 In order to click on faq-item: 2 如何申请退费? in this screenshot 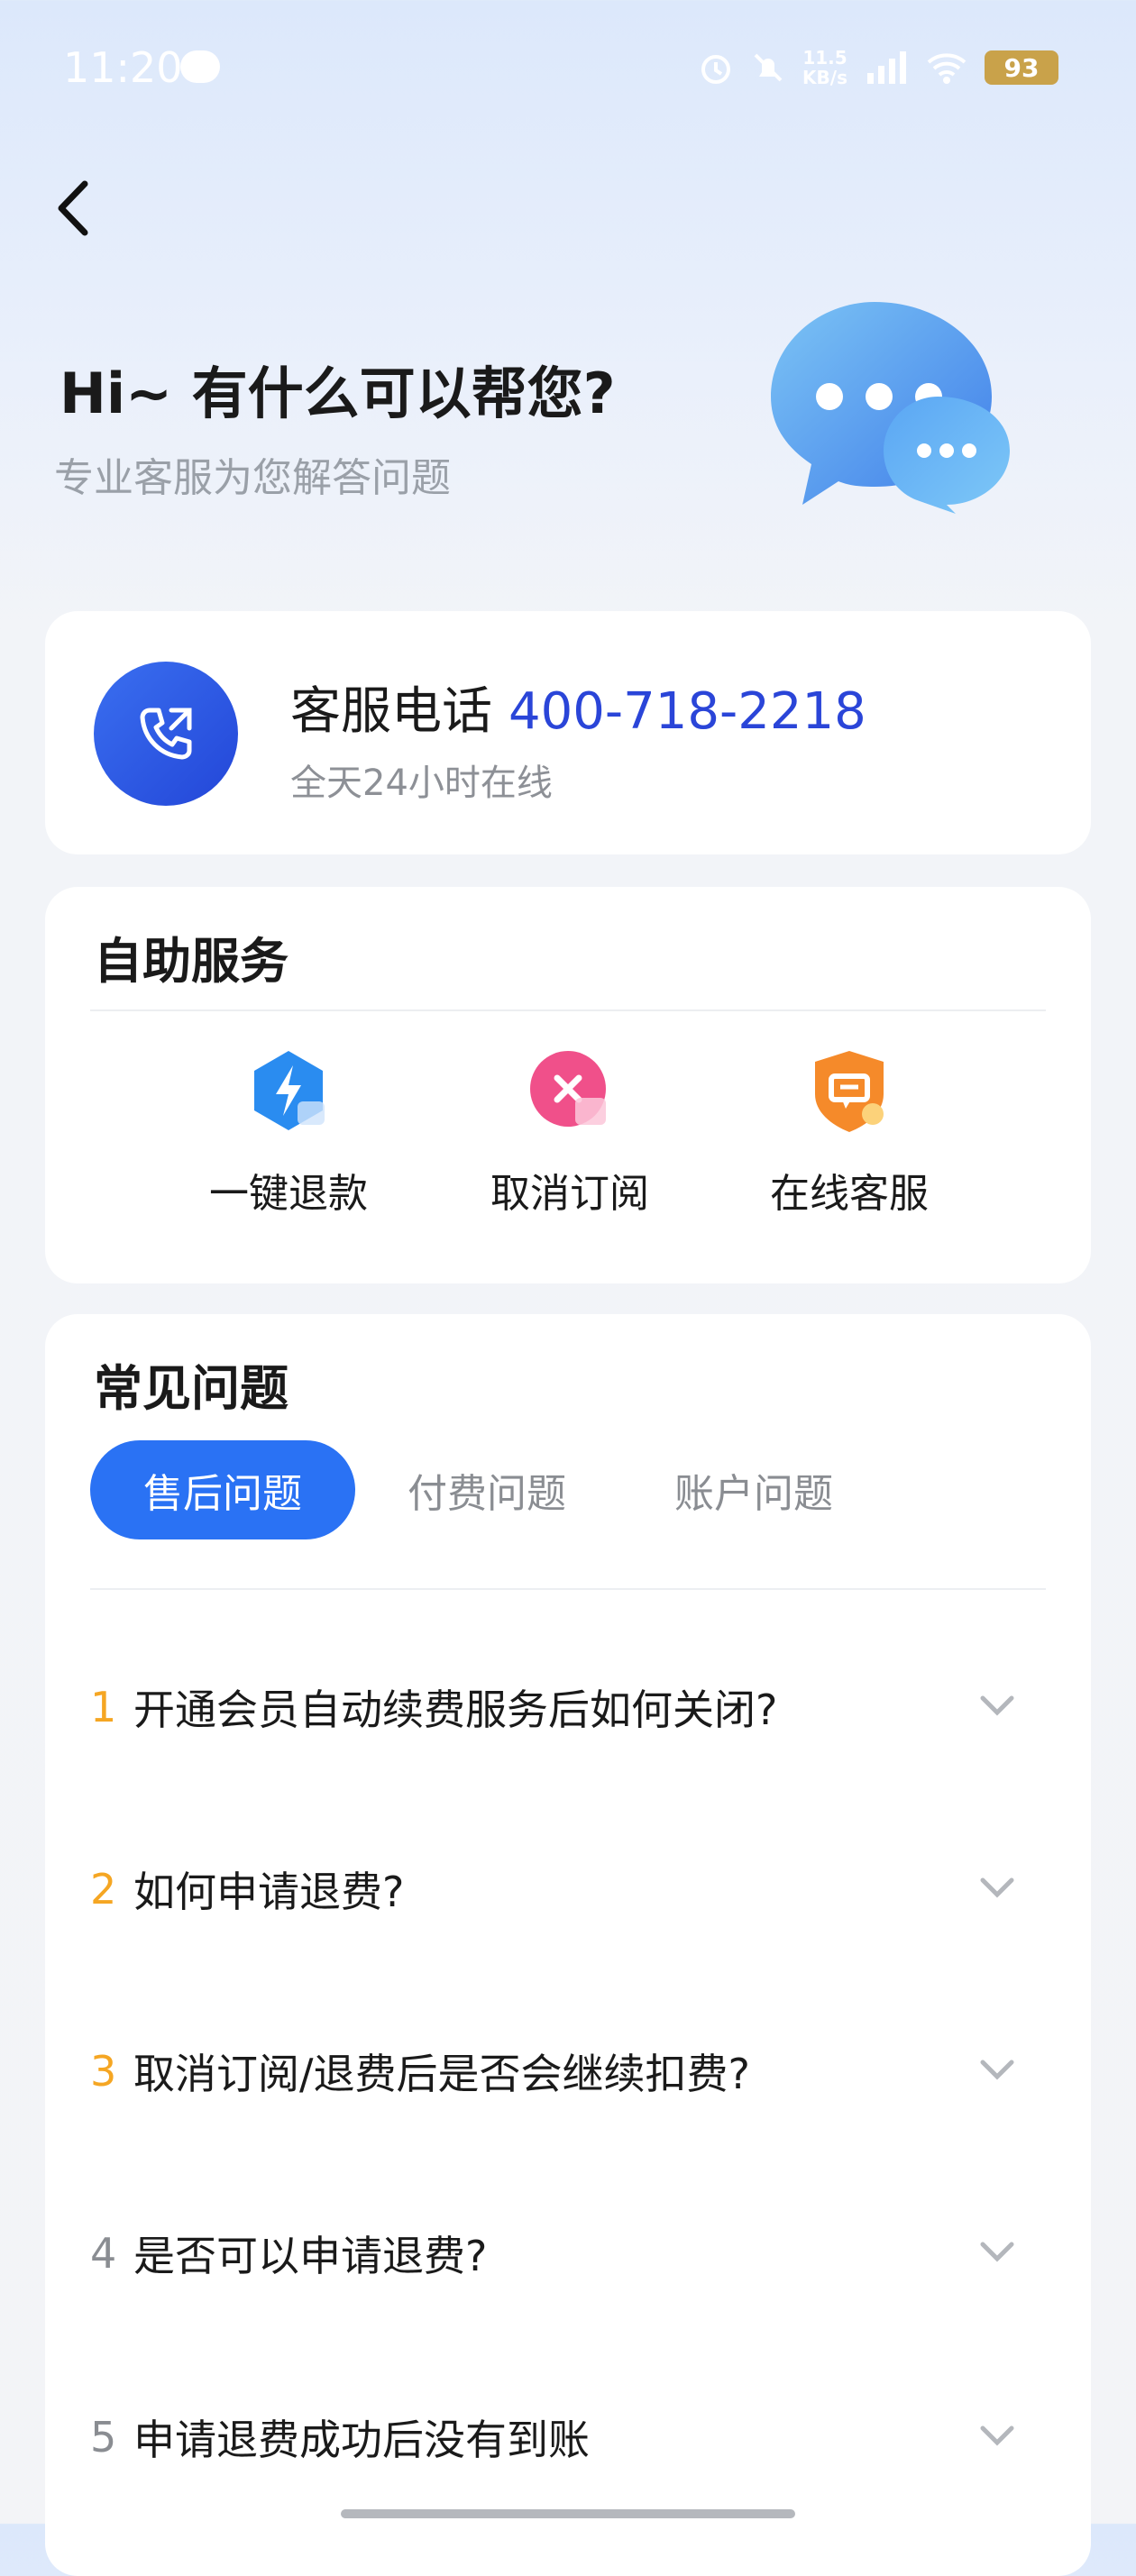, I will do `click(568, 1889)`.